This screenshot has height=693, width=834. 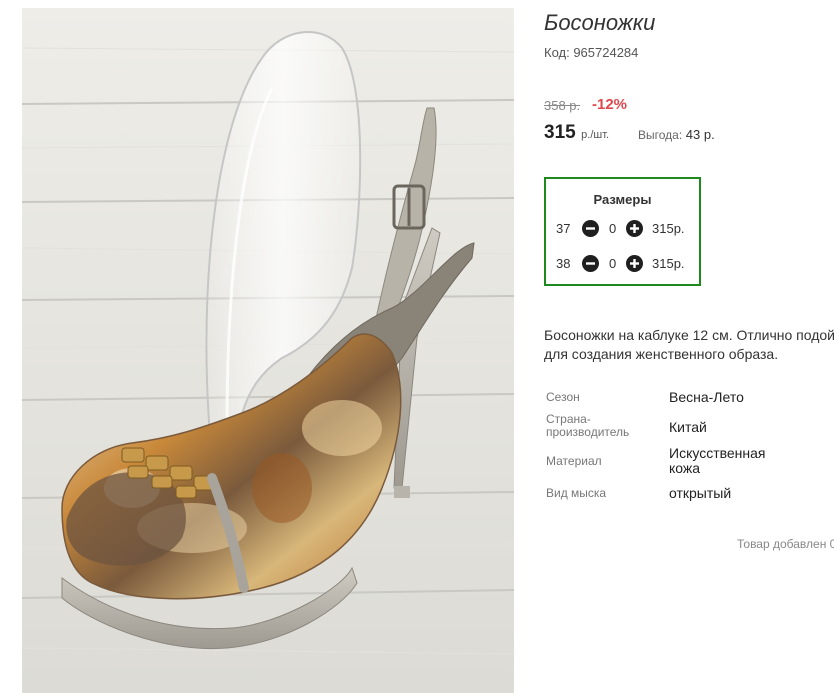 I want to click on added-date-note: Товар добавлен 0, so click(x=785, y=544).